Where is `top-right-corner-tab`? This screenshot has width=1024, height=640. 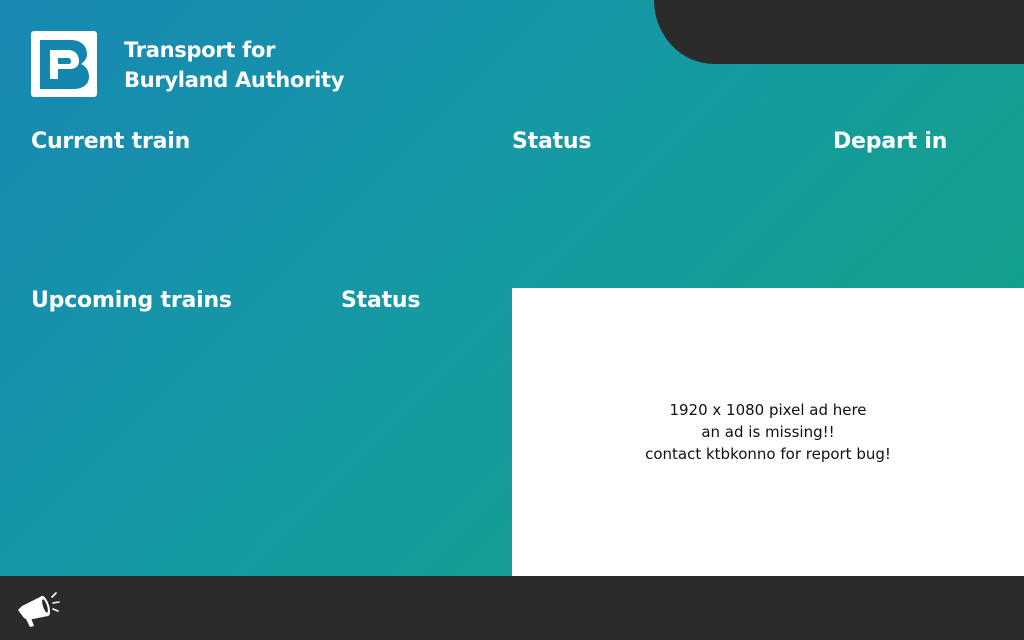
top-right-corner-tab is located at coordinates (839, 32).